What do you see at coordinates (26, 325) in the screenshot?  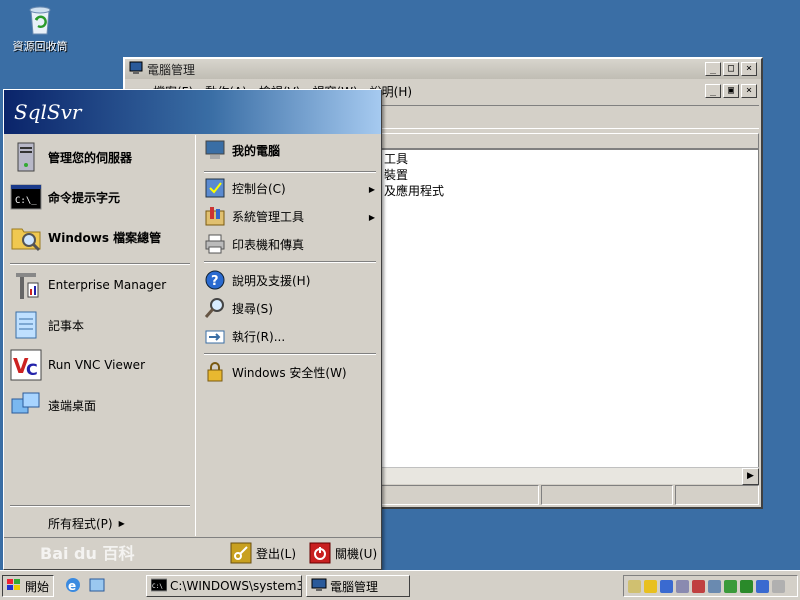 I see `notepad-icon` at bounding box center [26, 325].